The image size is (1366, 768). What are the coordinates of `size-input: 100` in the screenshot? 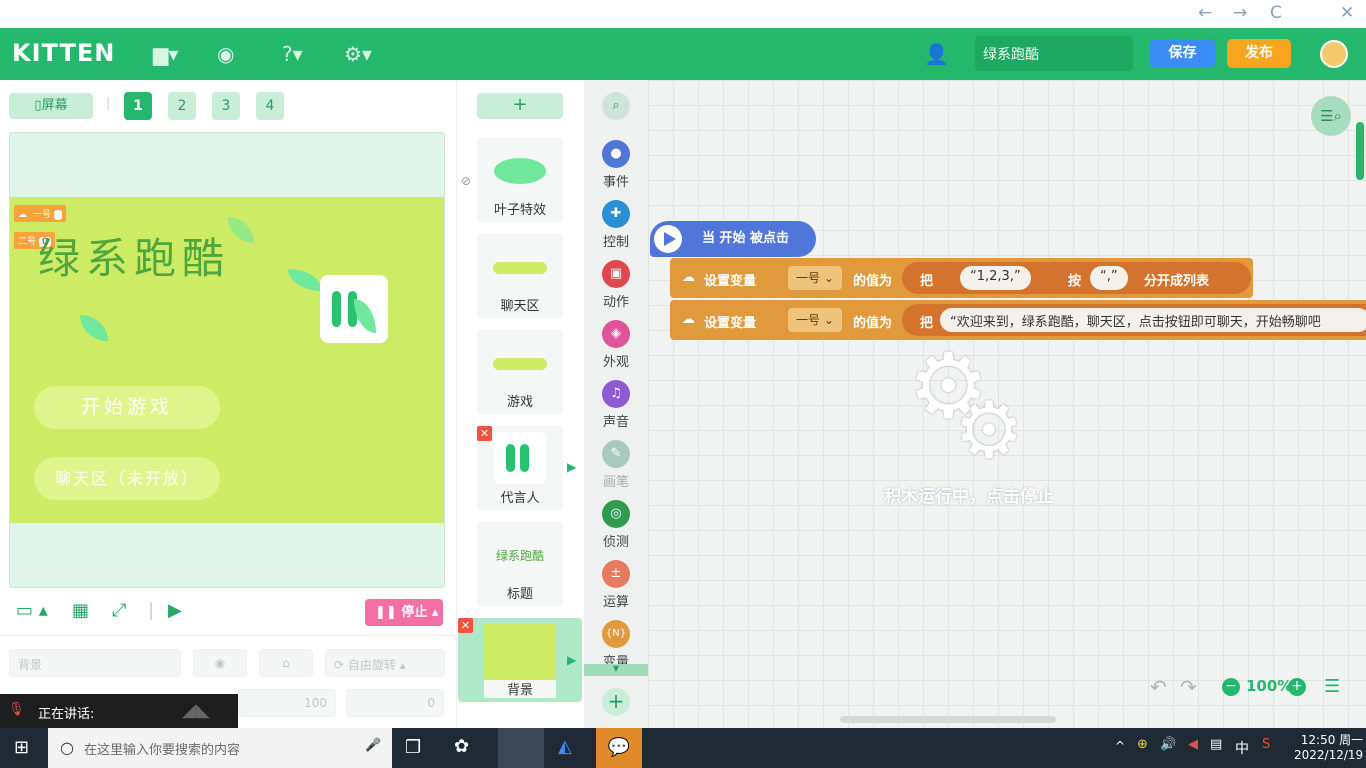 It's located at (287, 703).